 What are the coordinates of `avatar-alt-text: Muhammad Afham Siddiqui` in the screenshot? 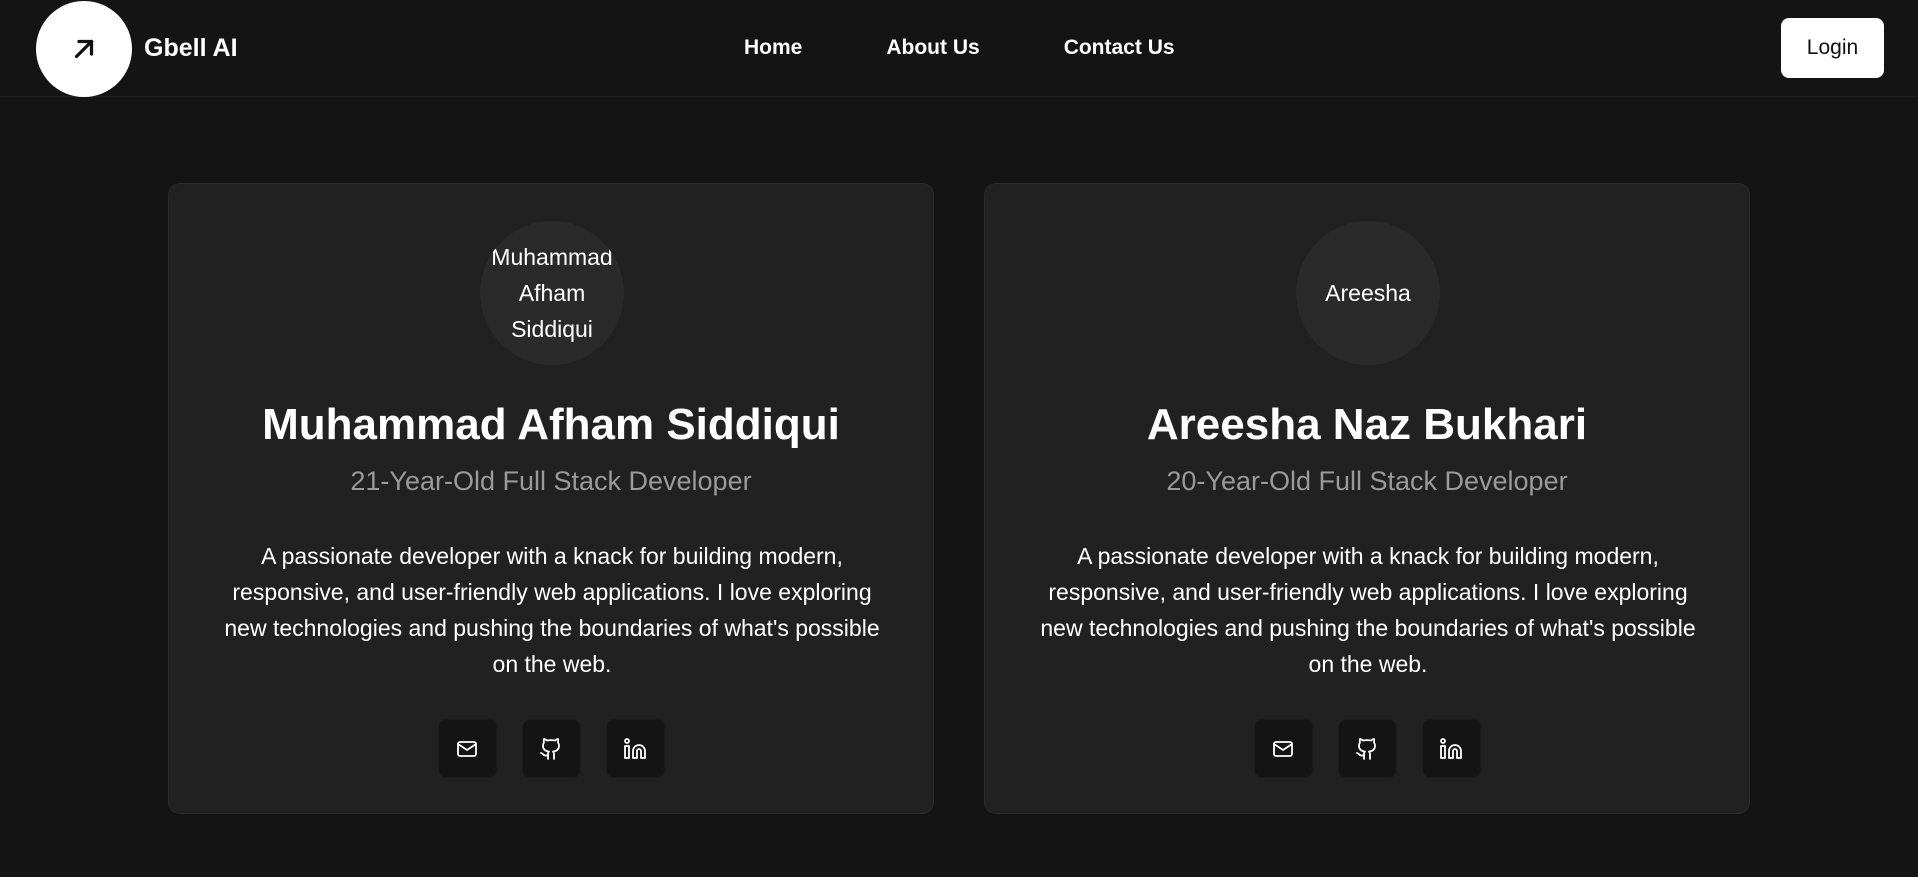 It's located at (552, 293).